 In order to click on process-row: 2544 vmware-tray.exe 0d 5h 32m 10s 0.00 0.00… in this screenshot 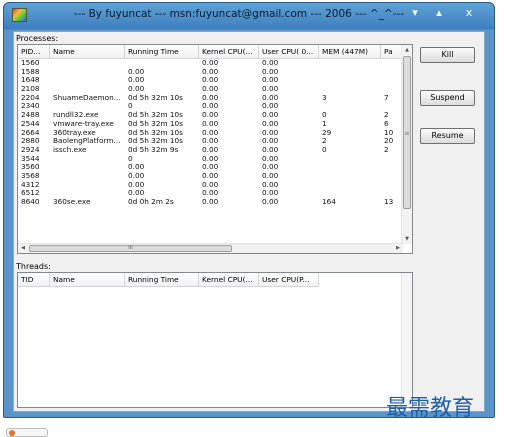, I will do `click(211, 124)`.